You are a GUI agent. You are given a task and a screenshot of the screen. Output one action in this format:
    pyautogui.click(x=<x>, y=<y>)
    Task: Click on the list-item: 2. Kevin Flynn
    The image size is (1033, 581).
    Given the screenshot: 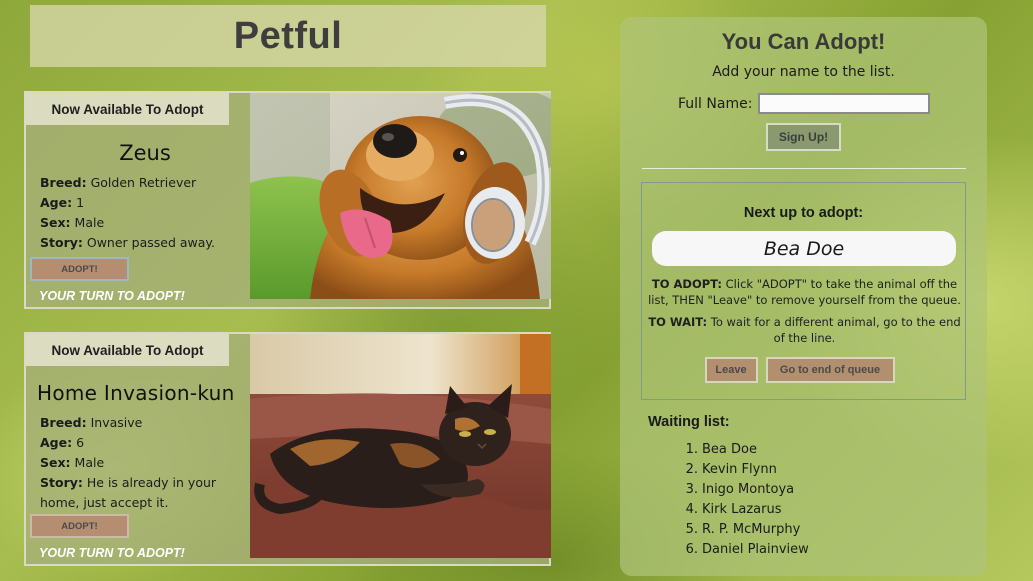 What is the action you would take?
    pyautogui.click(x=745, y=470)
    